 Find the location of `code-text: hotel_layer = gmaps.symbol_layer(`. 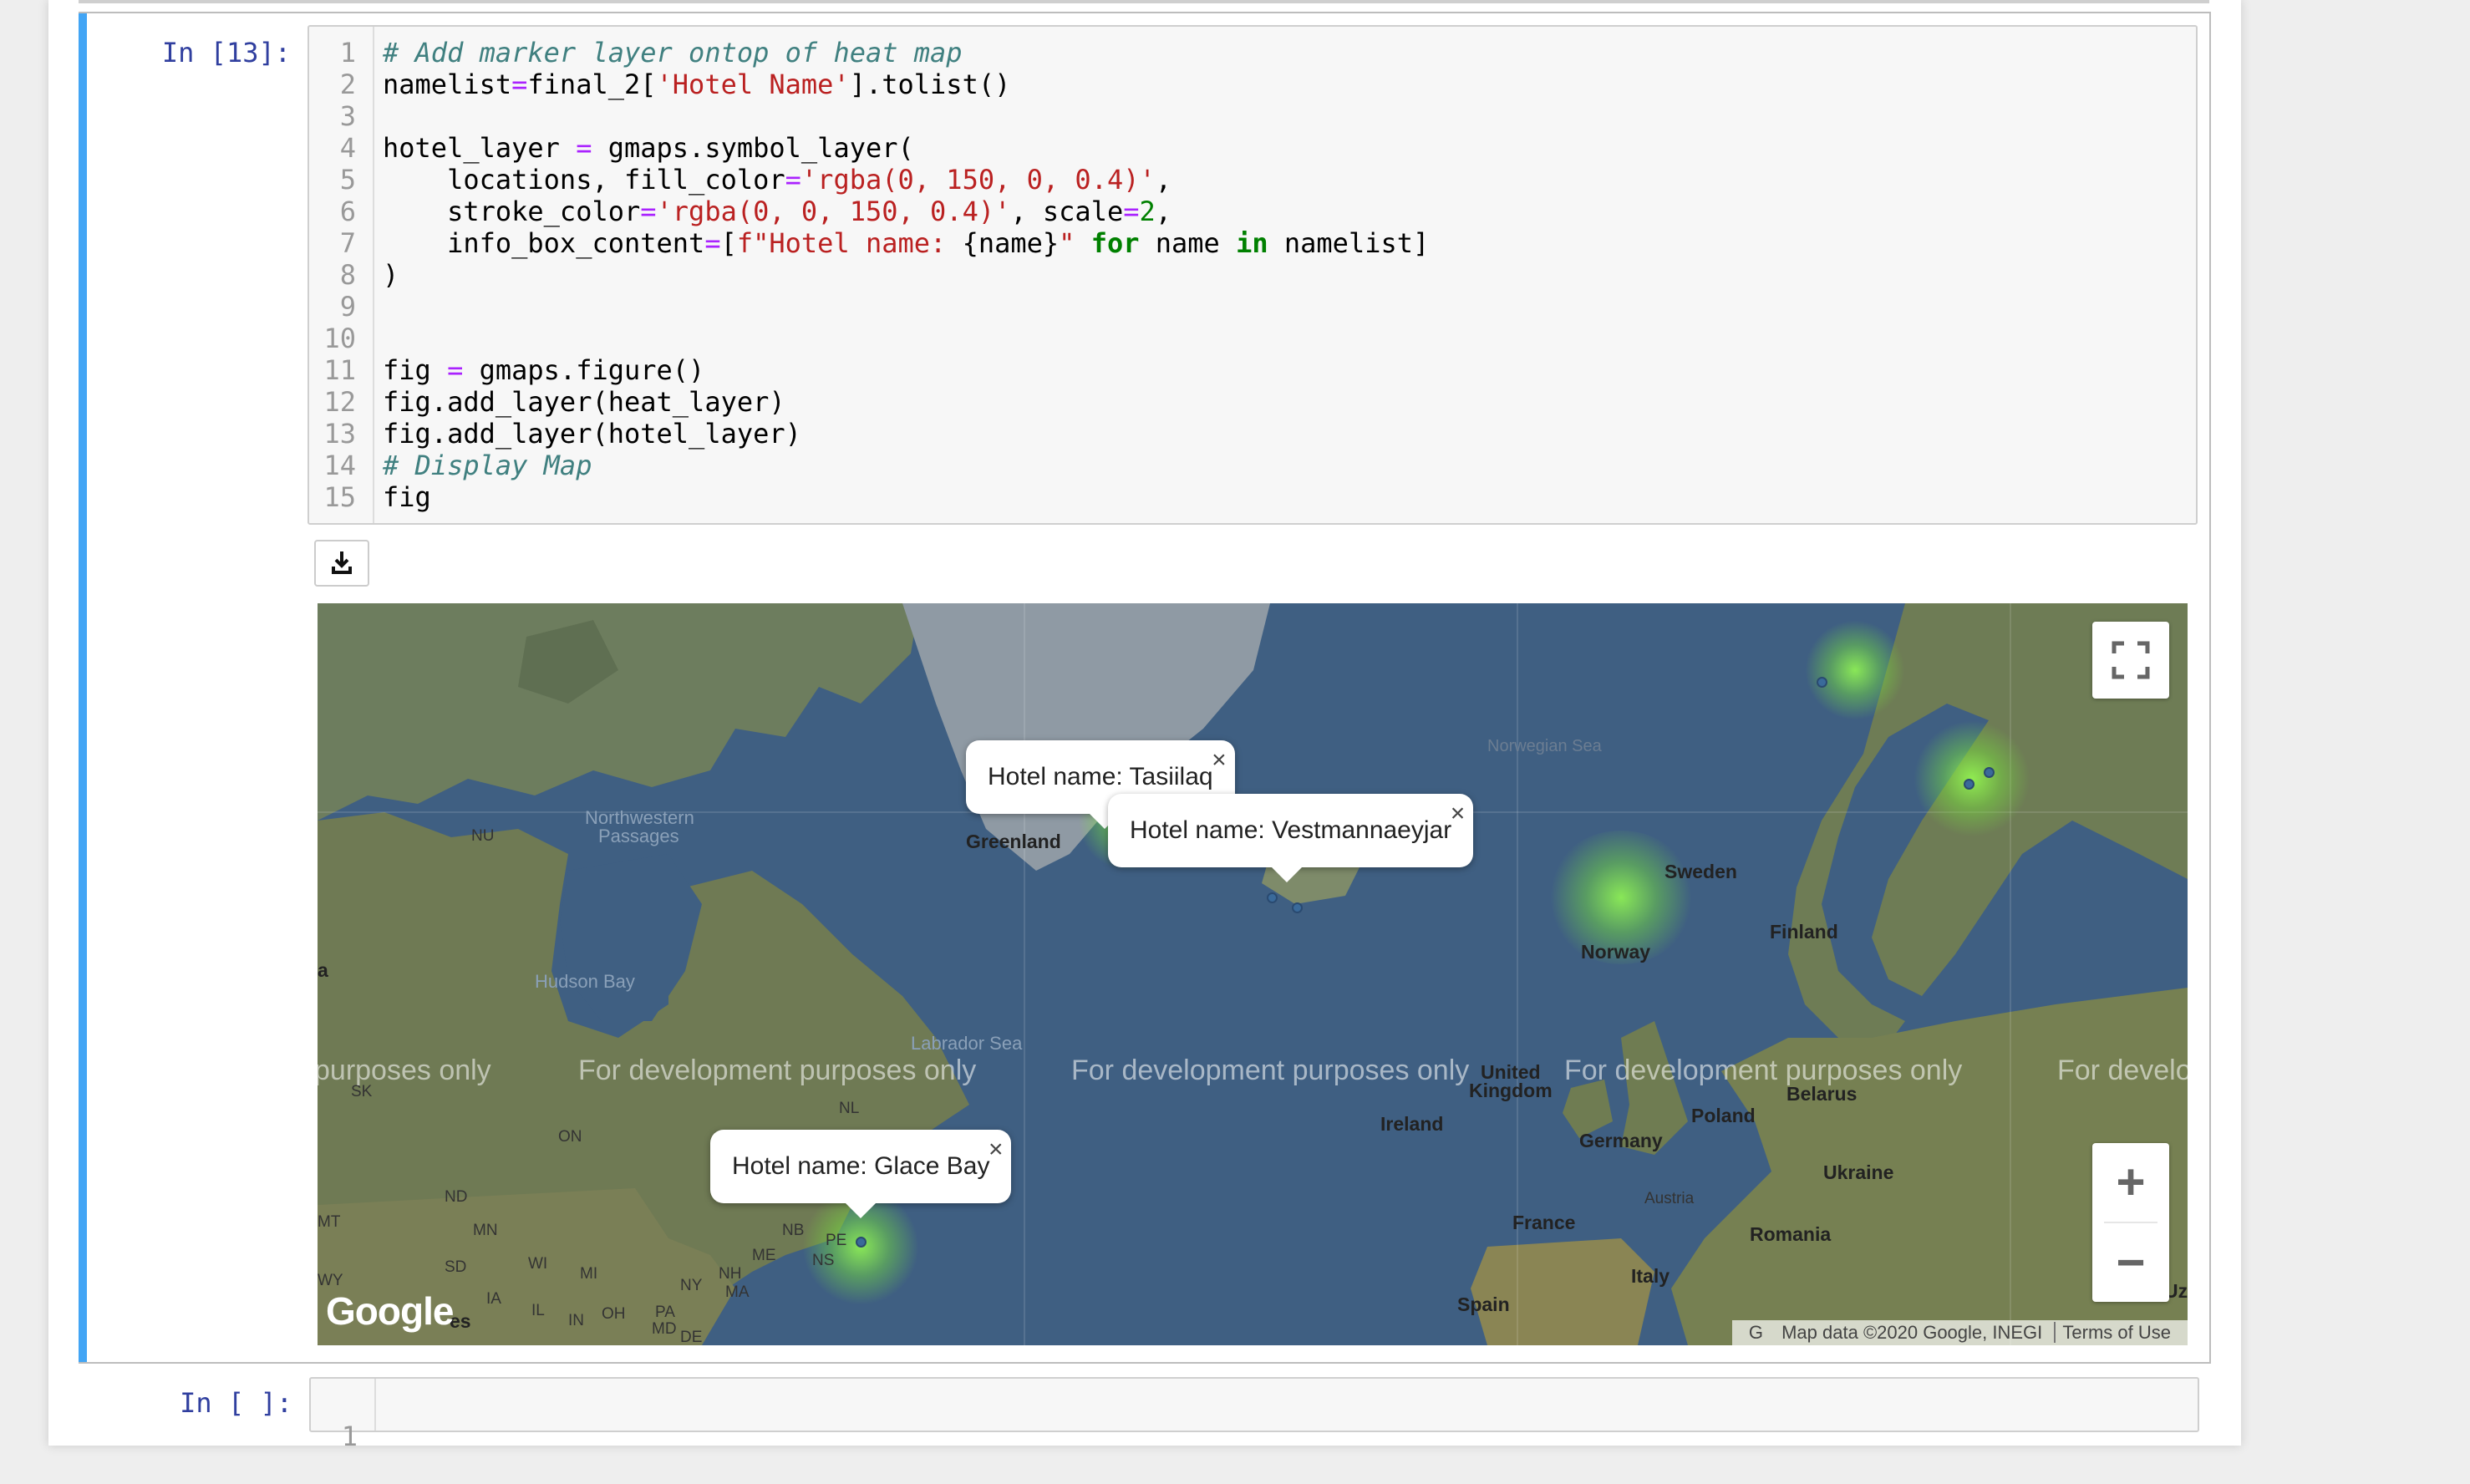

code-text: hotel_layer = gmaps.symbol_layer( is located at coordinates (648, 148).